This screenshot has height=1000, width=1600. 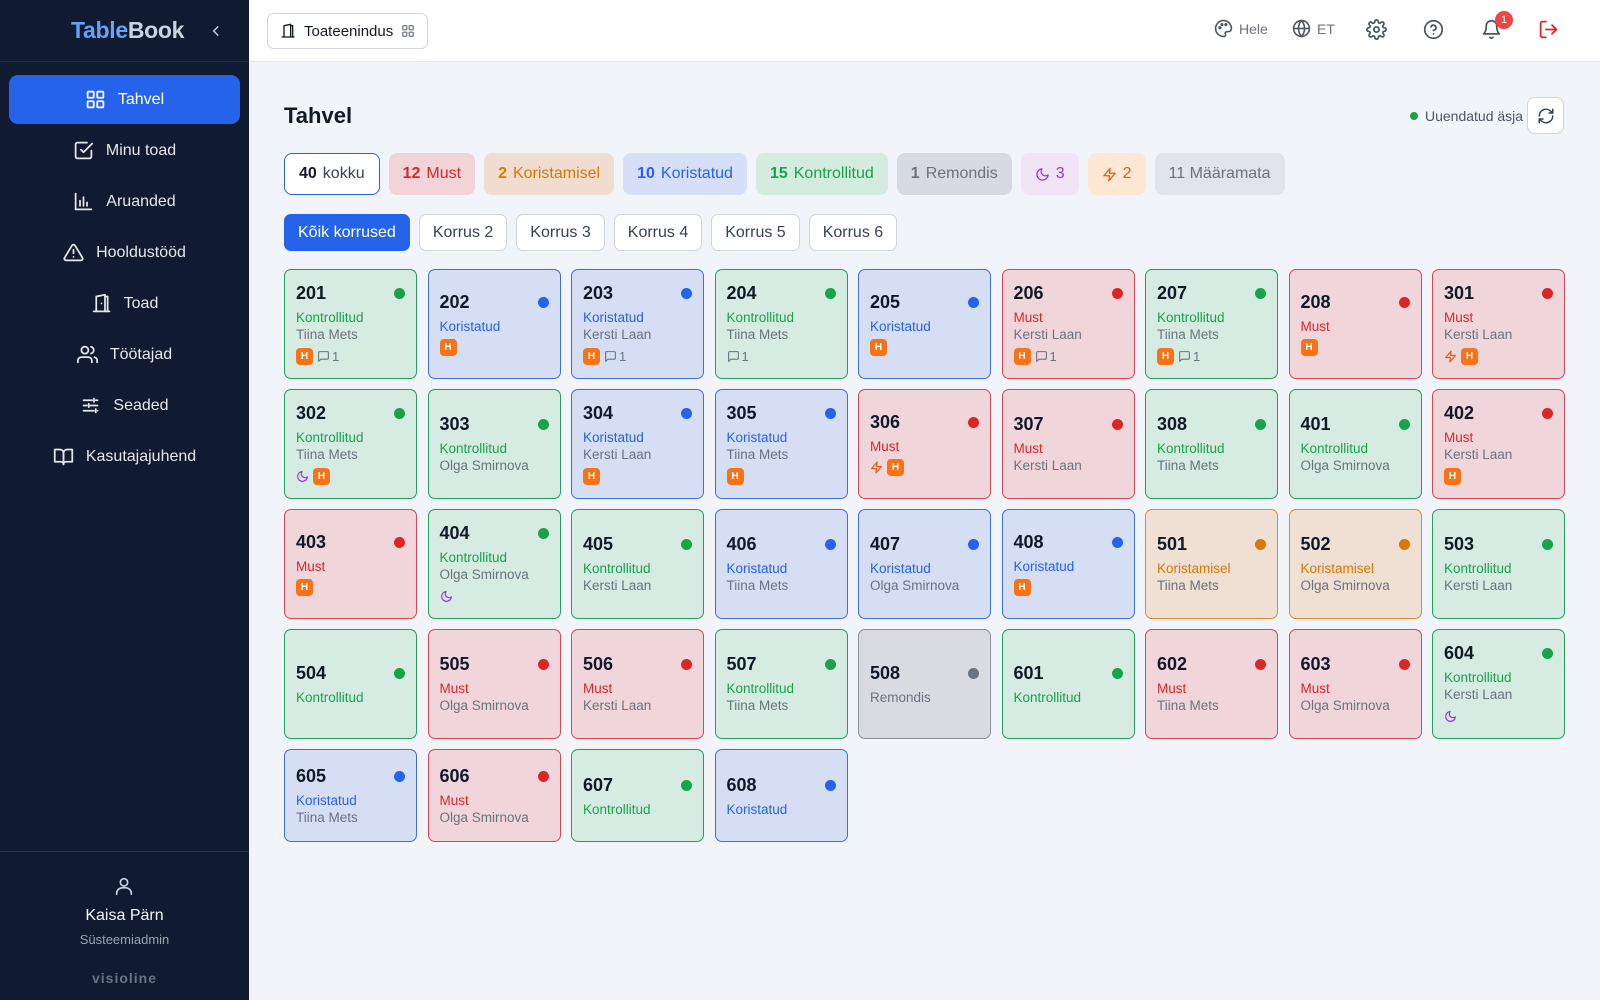 I want to click on room-card: 502 Koristamisel Olga Smirnova, so click(x=1355, y=564).